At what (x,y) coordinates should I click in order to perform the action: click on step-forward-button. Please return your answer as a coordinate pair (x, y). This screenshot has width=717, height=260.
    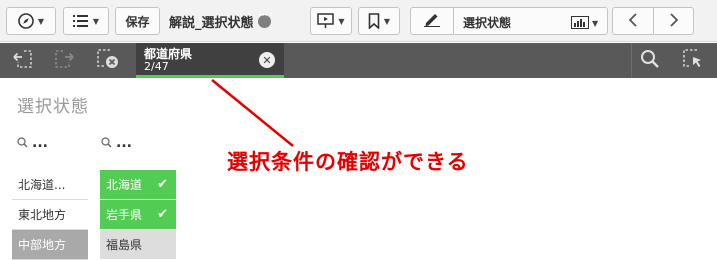
    Looking at the image, I should click on (65, 61).